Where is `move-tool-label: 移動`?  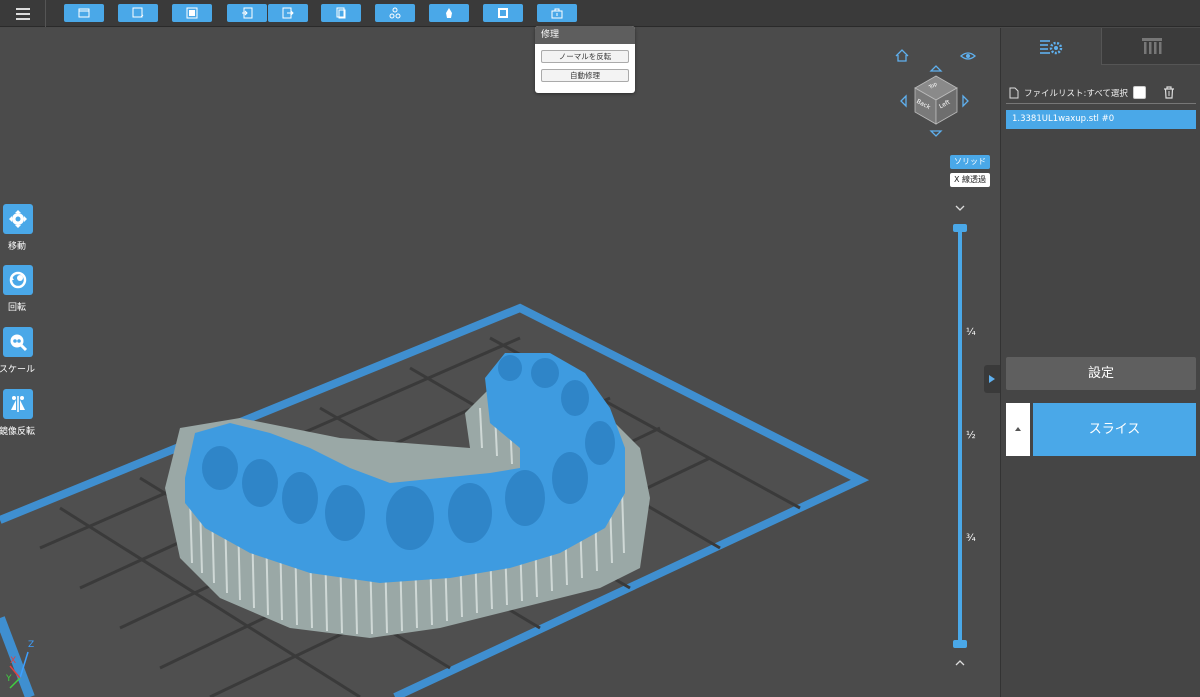
move-tool-label: 移動 is located at coordinates (16, 247).